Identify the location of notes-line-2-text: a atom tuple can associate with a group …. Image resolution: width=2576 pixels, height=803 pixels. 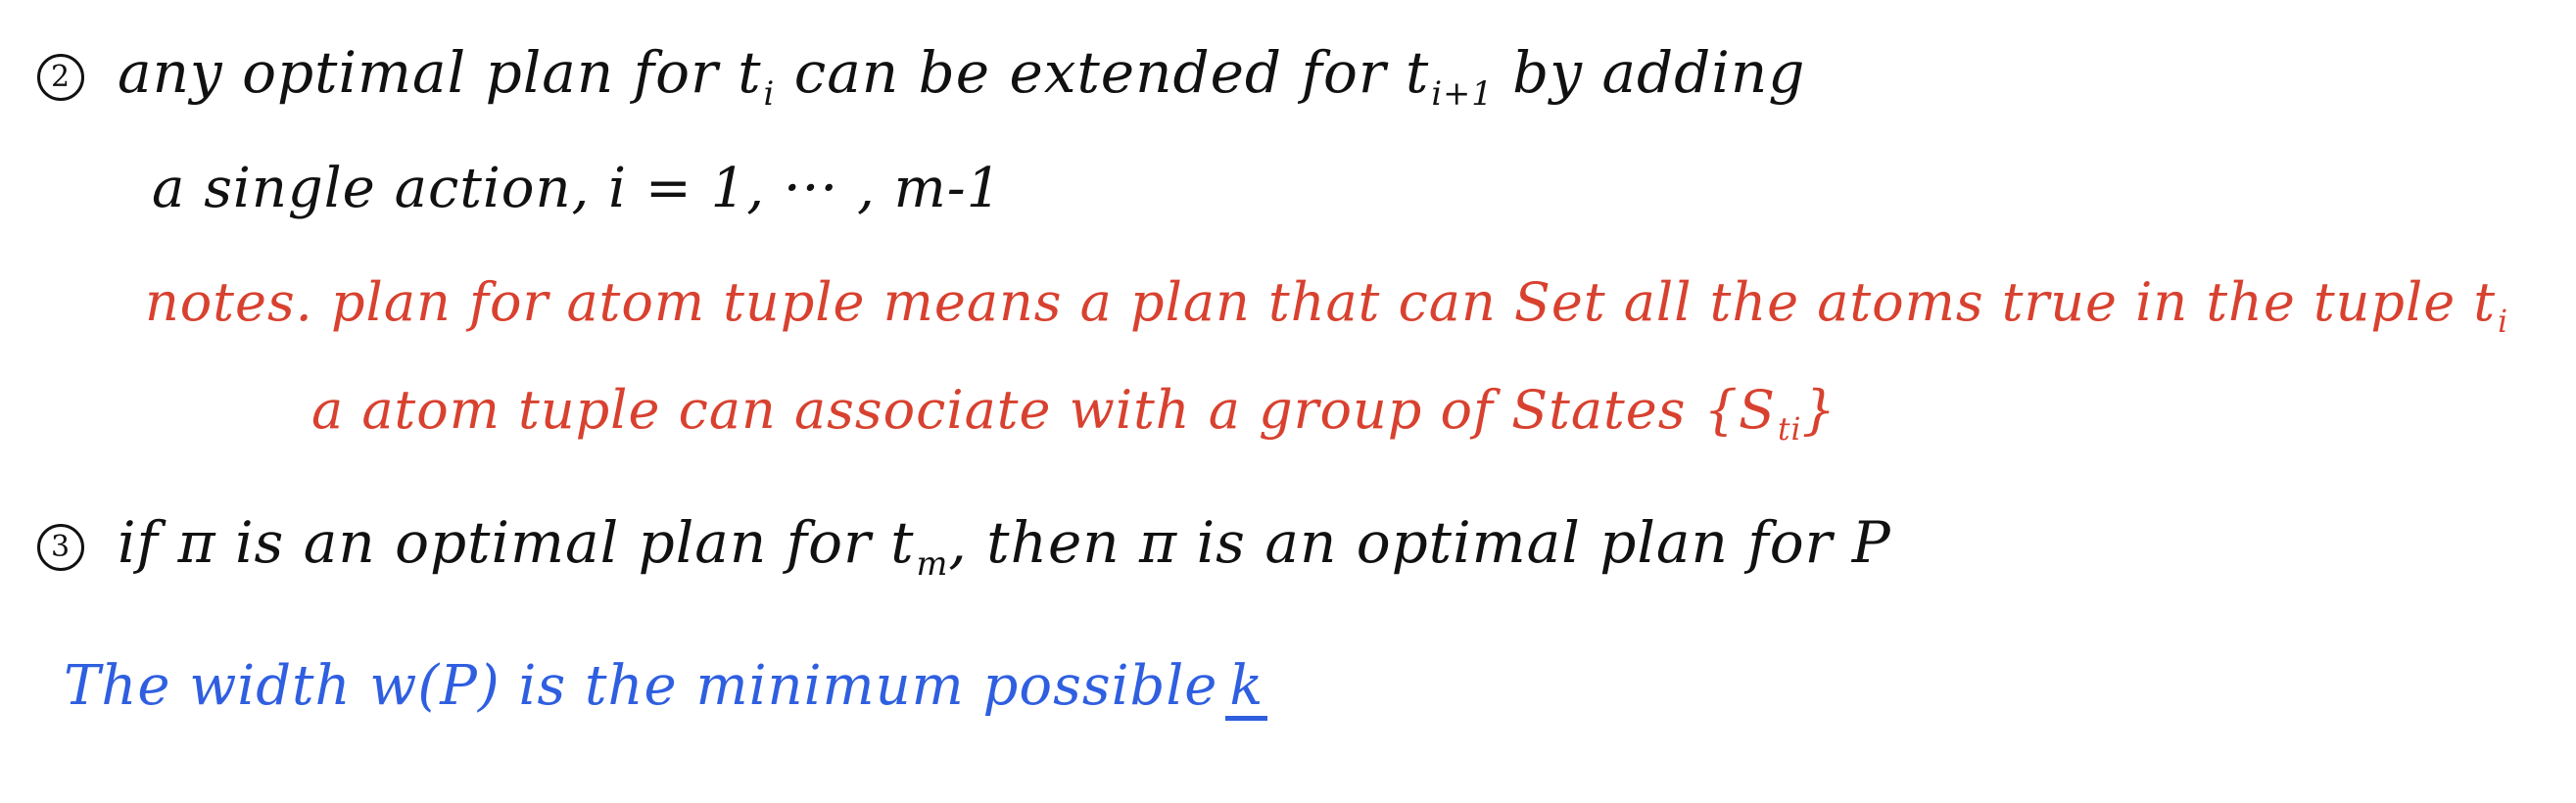
(1043, 410).